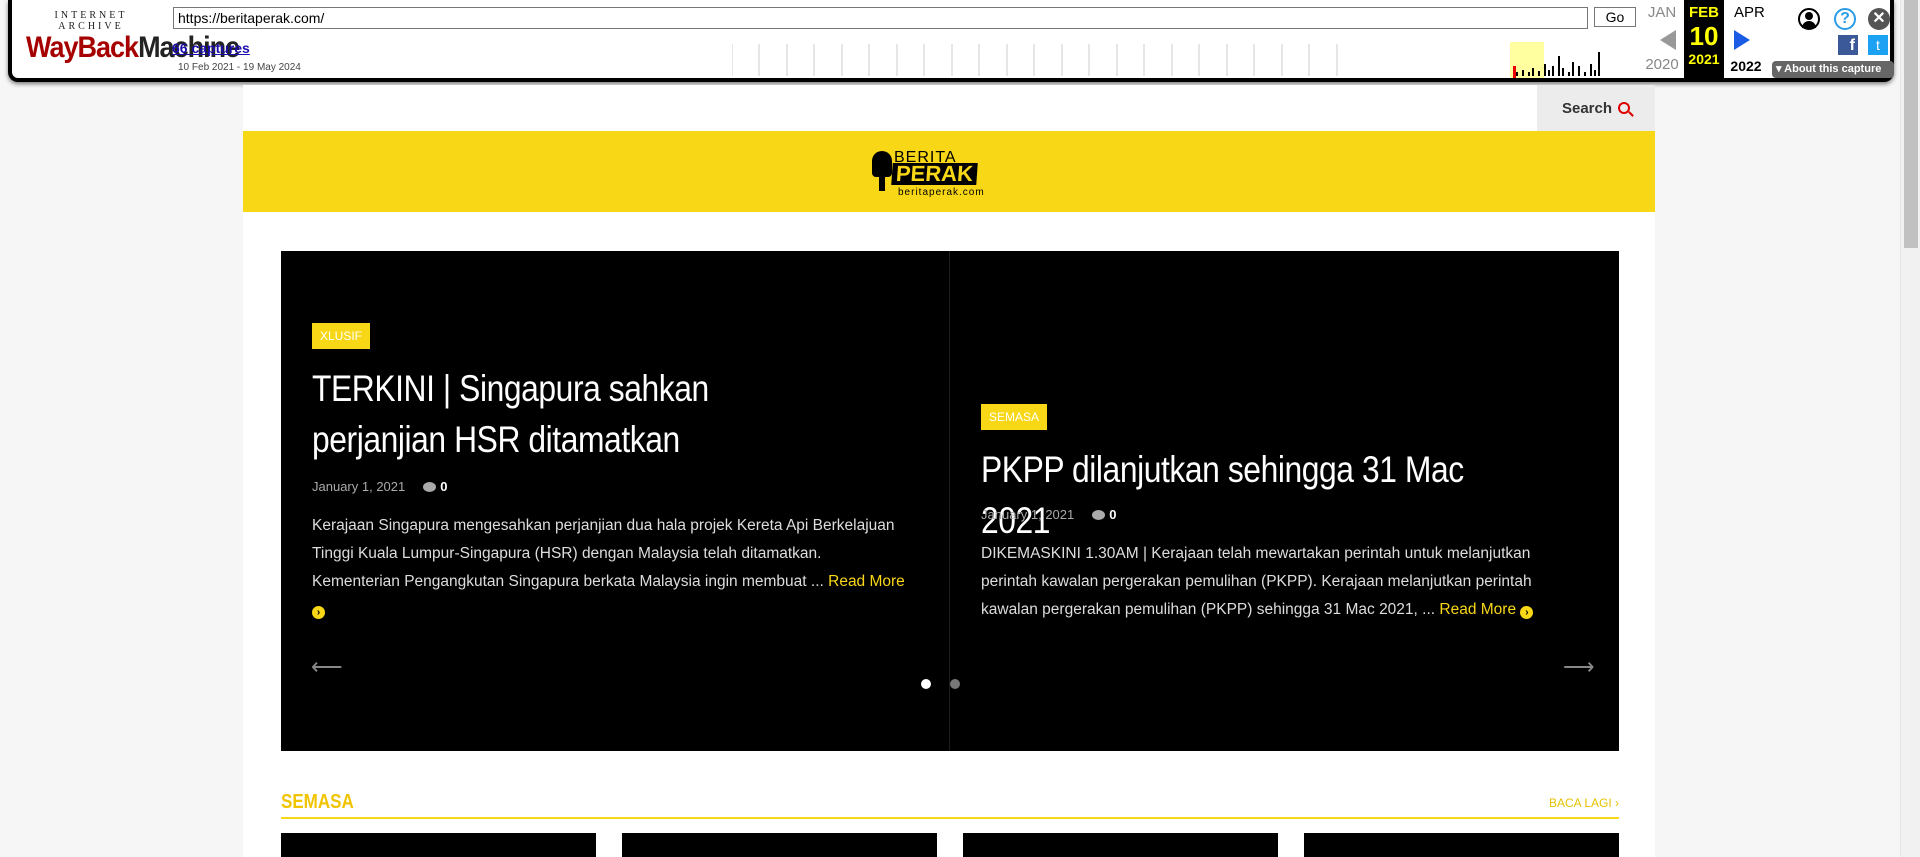 This screenshot has height=857, width=1920. I want to click on slider-next-arrow-icon: ⟶, so click(1579, 667).